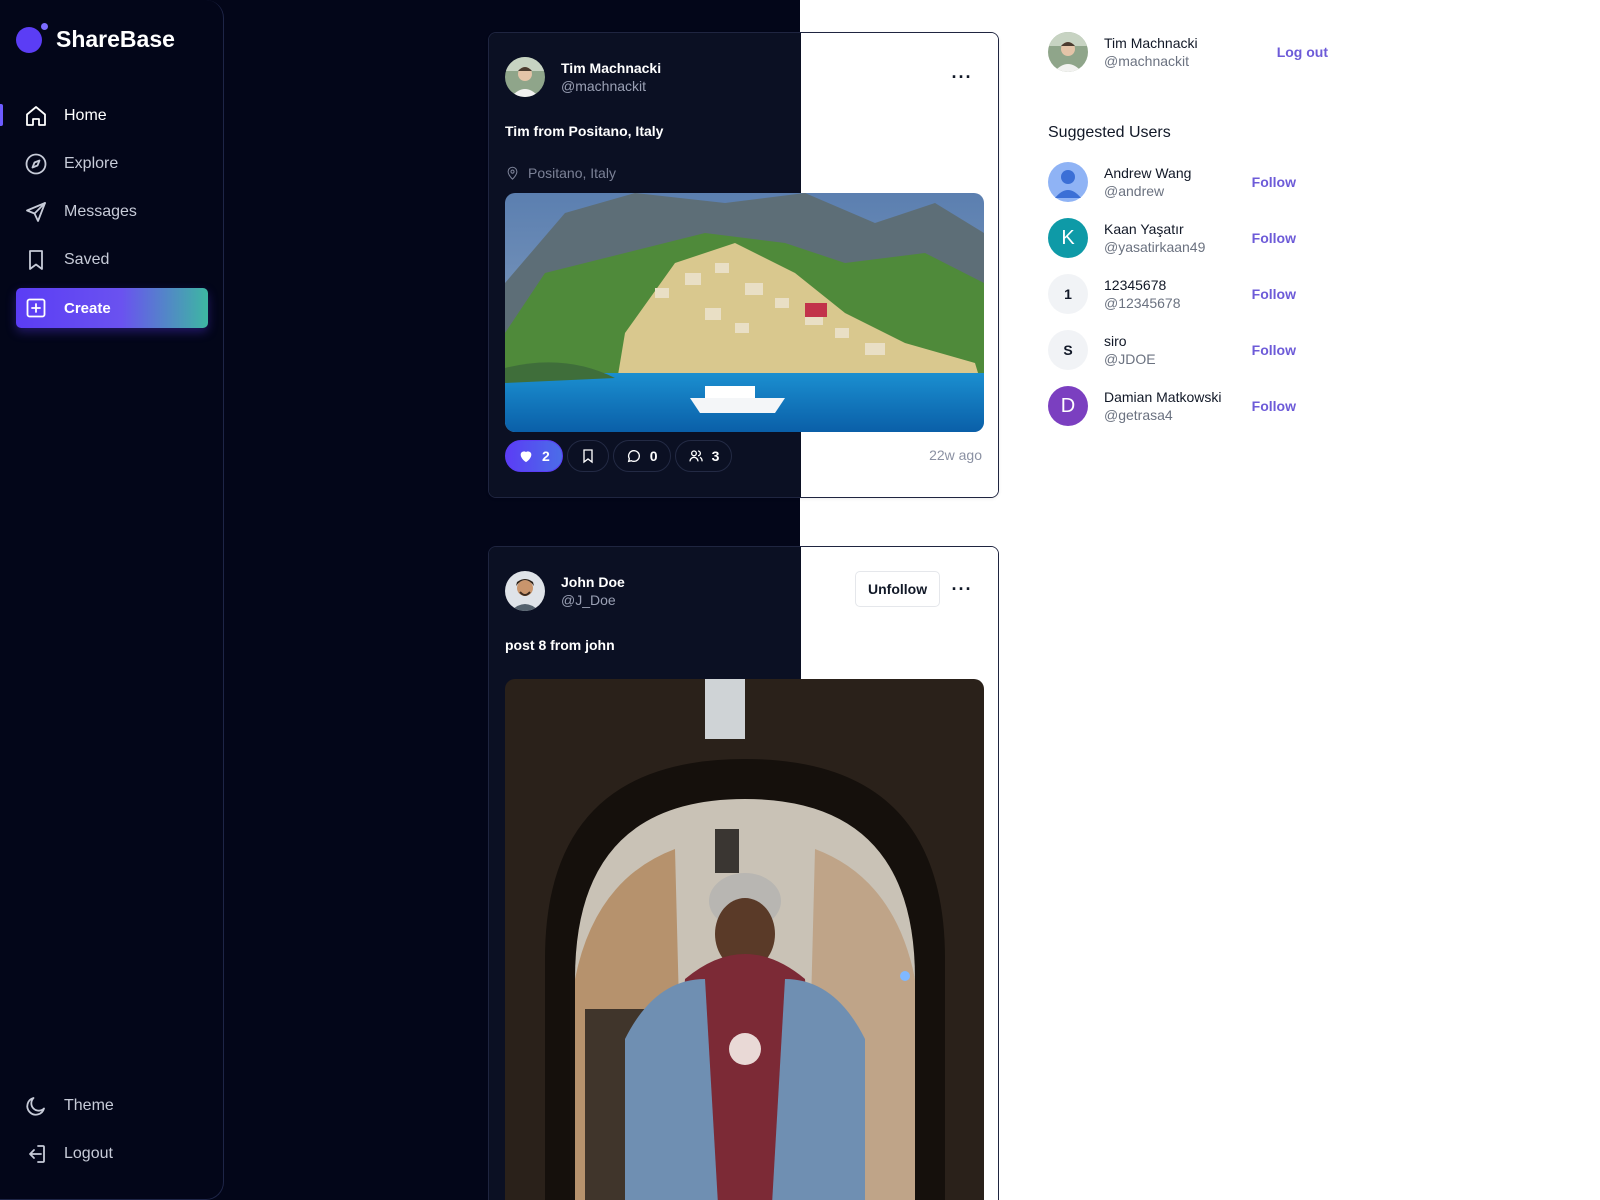 The width and height of the screenshot is (1600, 1200). I want to click on sidebar-item-saved: Saved, so click(112, 260).